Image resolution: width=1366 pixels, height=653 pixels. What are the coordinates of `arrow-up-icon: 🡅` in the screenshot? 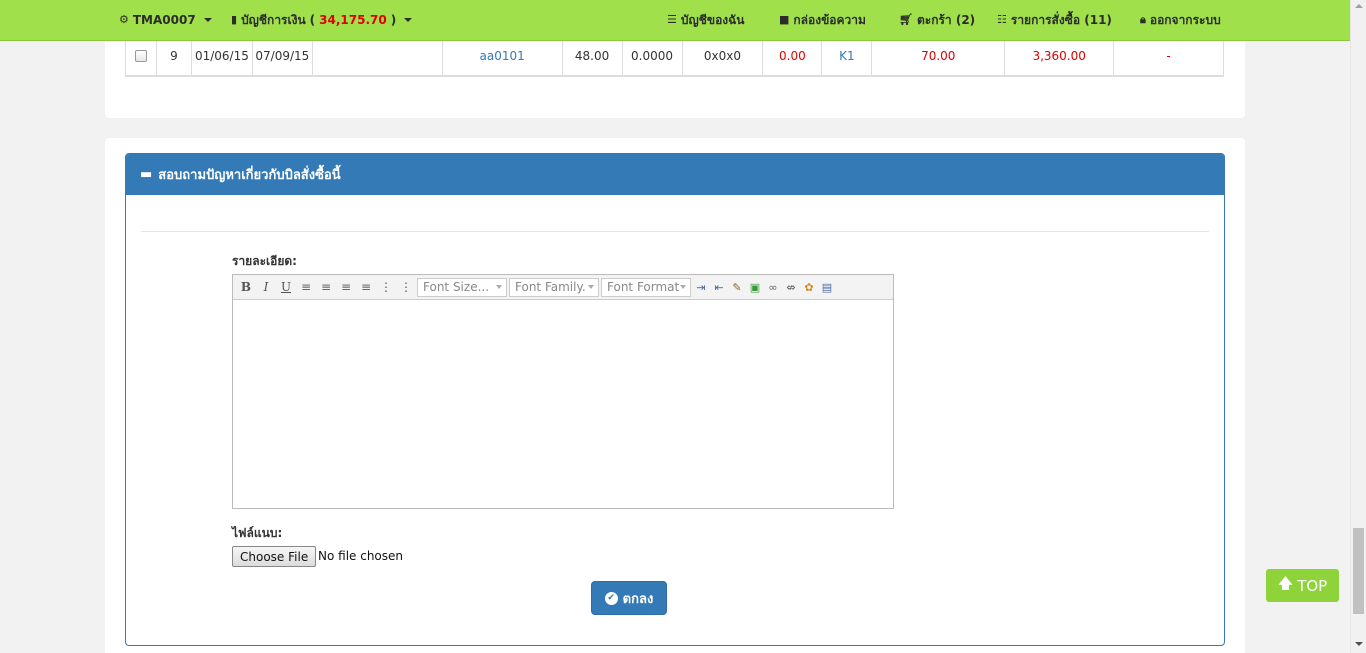 It's located at (1285, 583).